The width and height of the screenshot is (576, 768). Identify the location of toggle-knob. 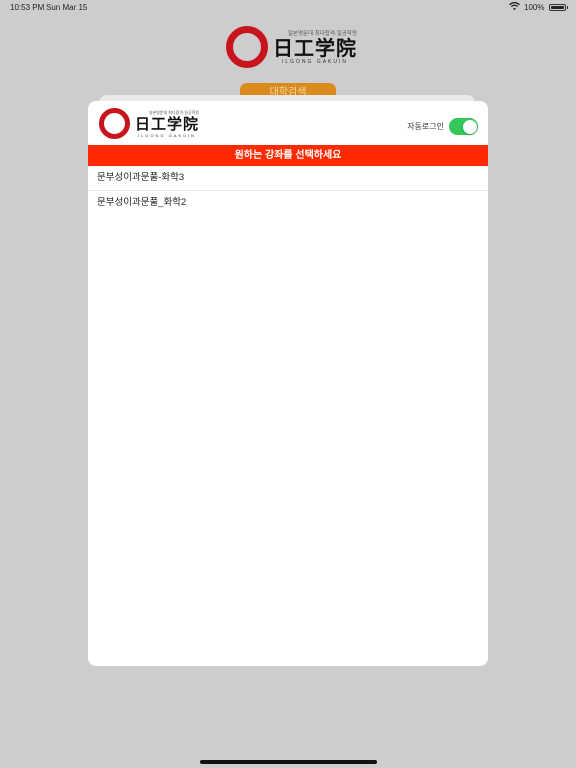
(469, 126).